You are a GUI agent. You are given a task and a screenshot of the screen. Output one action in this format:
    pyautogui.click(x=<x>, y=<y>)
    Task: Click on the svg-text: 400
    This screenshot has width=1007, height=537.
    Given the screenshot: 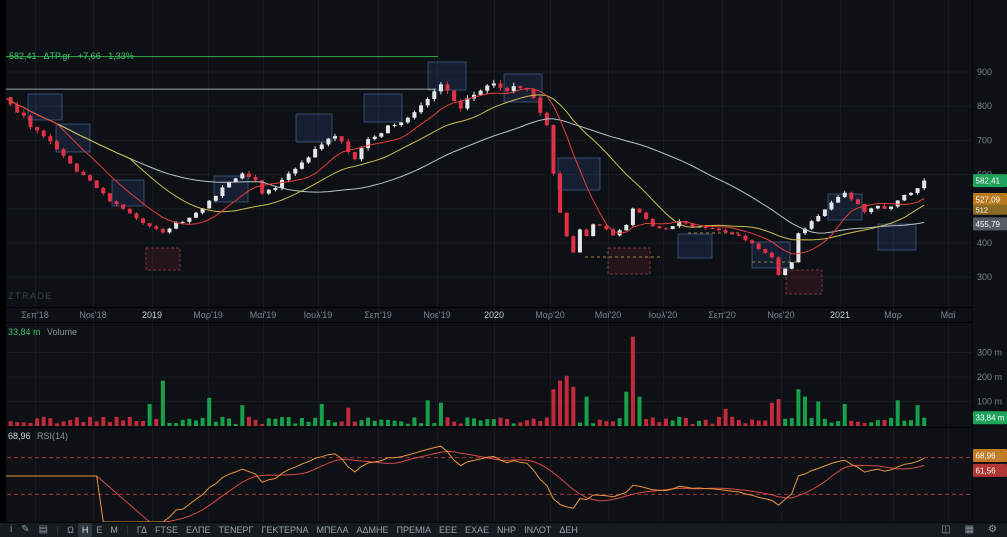 What is the action you would take?
    pyautogui.click(x=984, y=243)
    